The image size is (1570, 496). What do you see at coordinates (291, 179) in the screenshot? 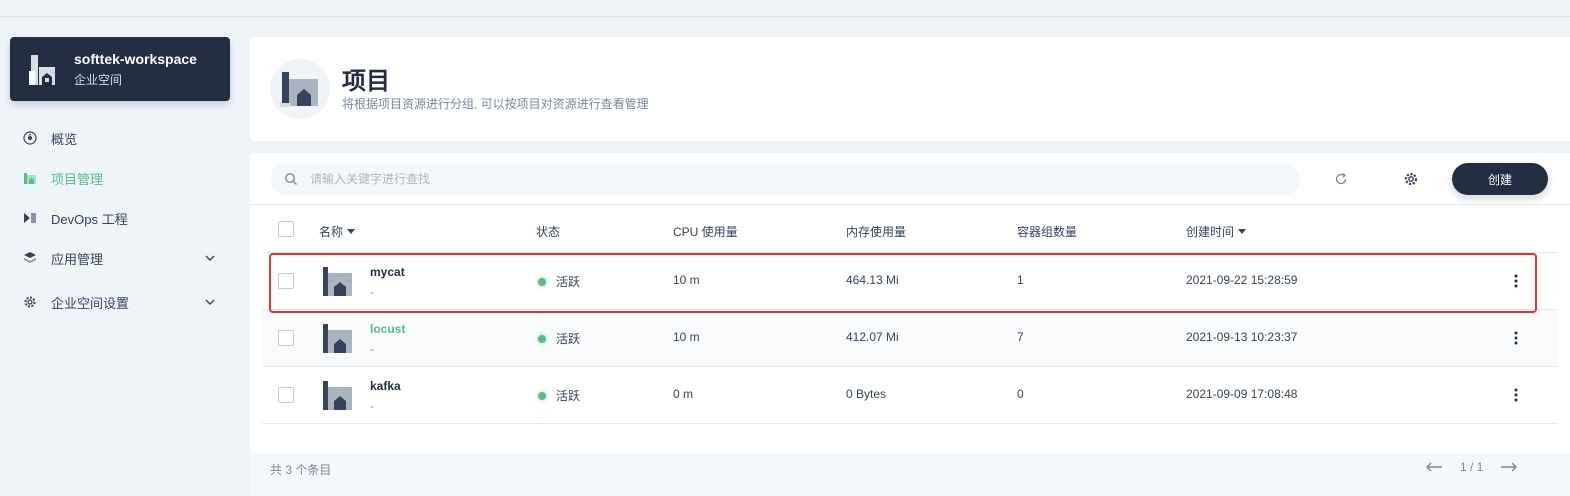
I see `search-icon` at bounding box center [291, 179].